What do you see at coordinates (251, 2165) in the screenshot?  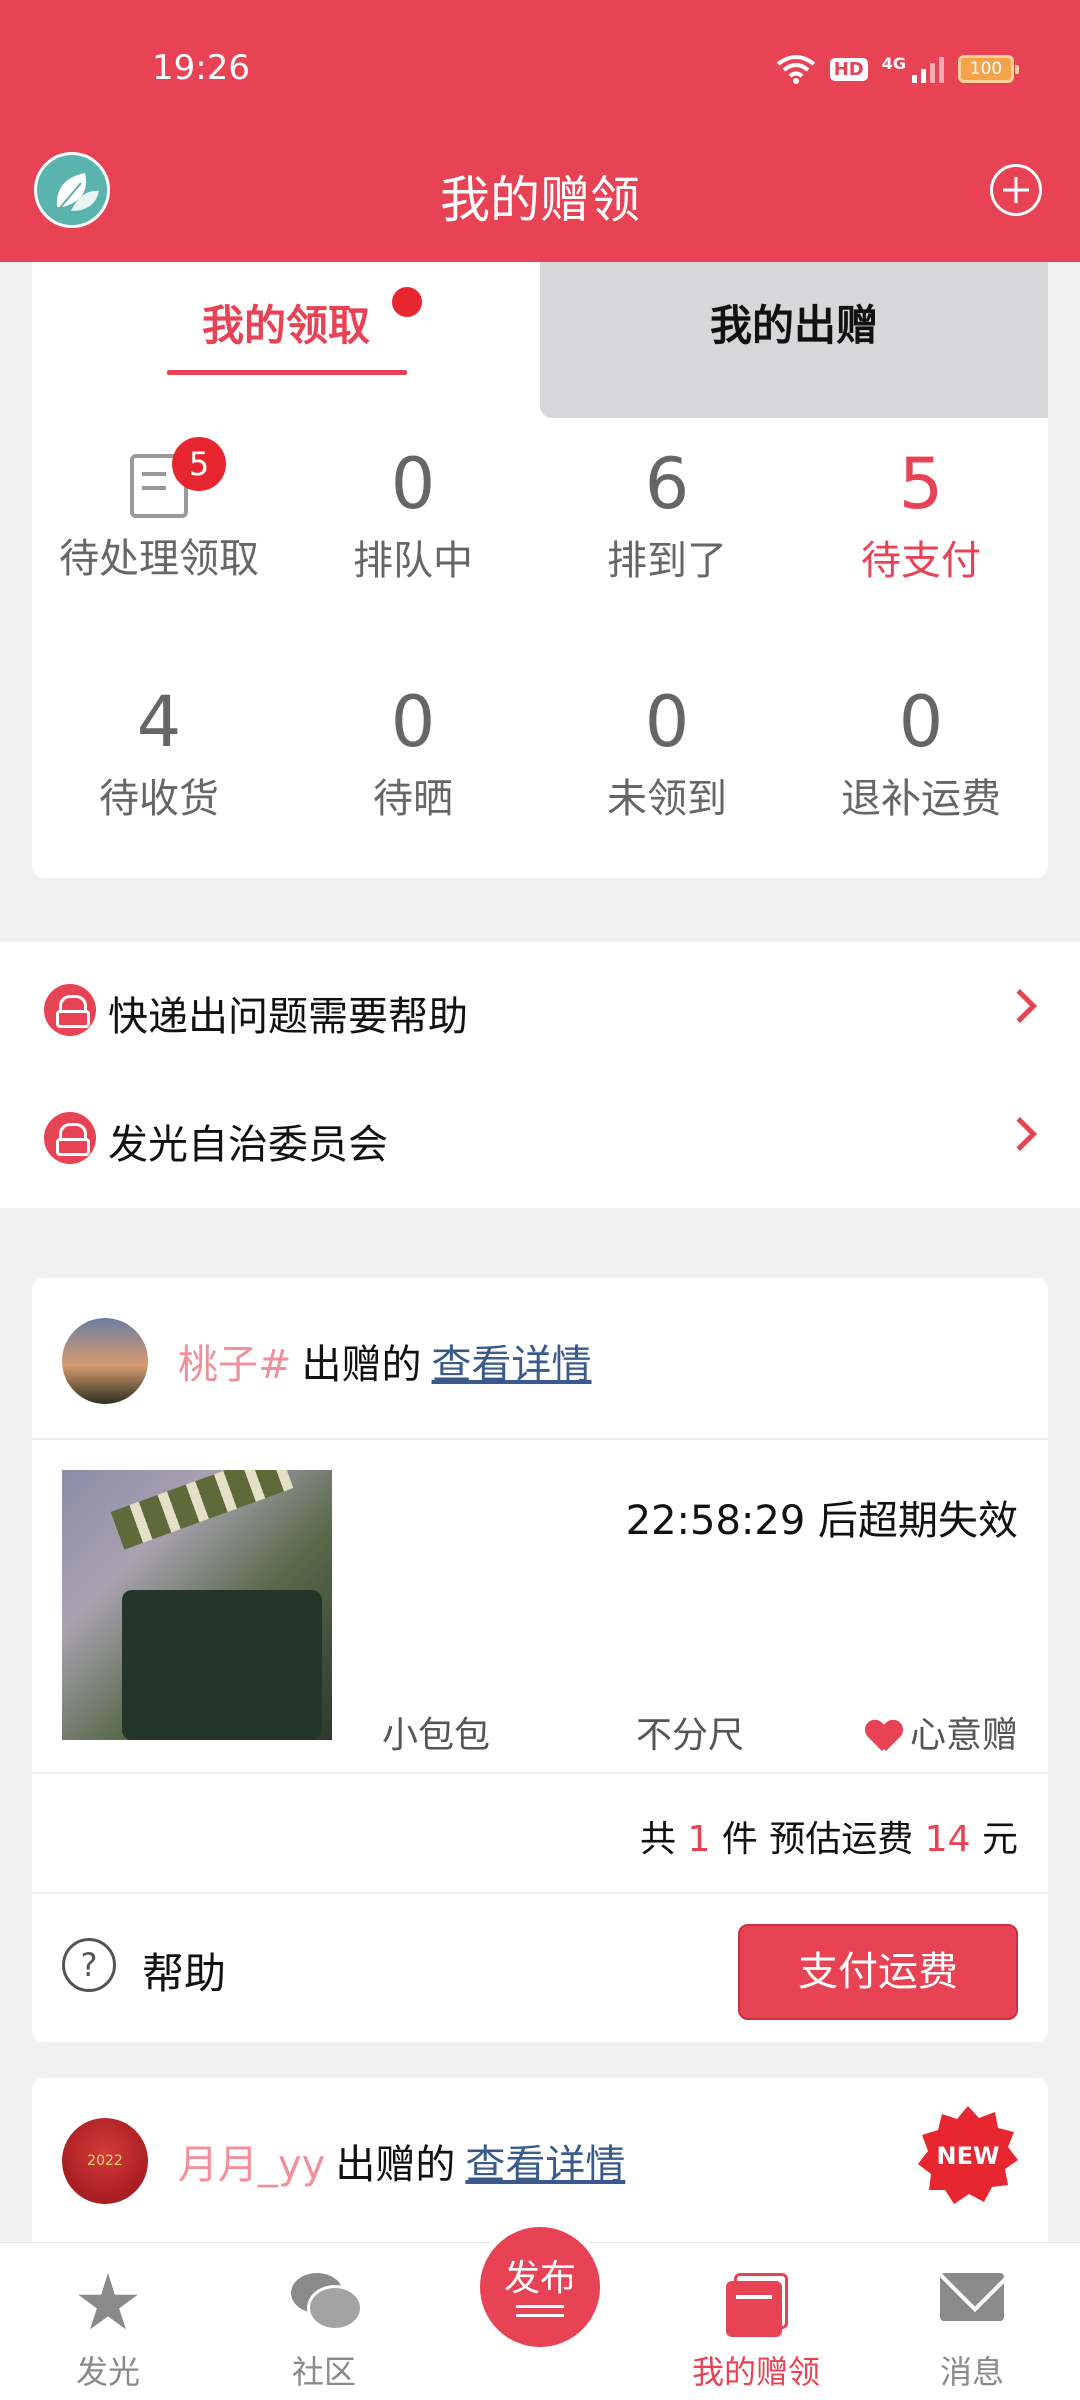 I see `giver-name: 月月_yy` at bounding box center [251, 2165].